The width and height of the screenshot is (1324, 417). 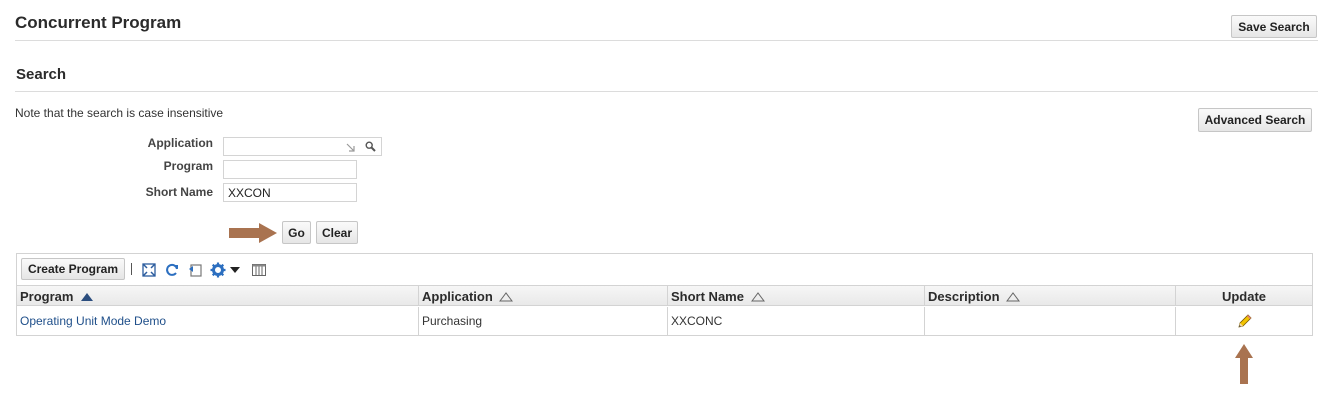 I want to click on column-label: Program, so click(x=47, y=296).